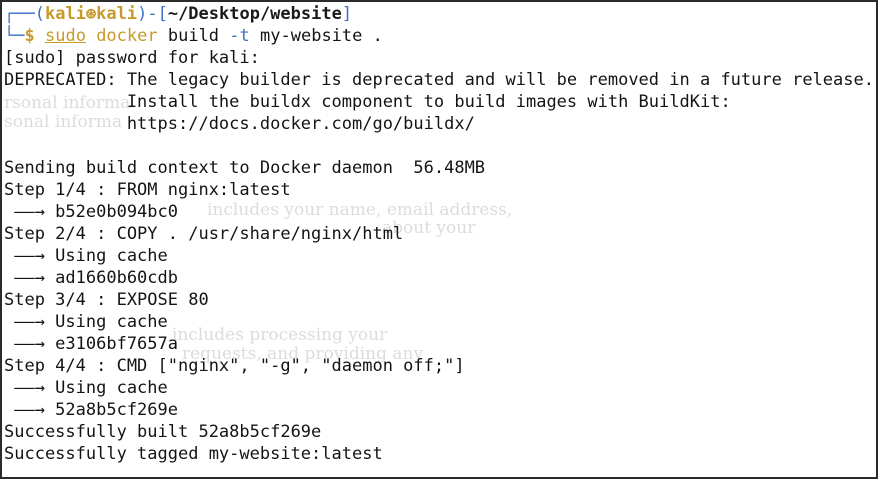  I want to click on prompt-box-top: ┌──(, so click(24, 14).